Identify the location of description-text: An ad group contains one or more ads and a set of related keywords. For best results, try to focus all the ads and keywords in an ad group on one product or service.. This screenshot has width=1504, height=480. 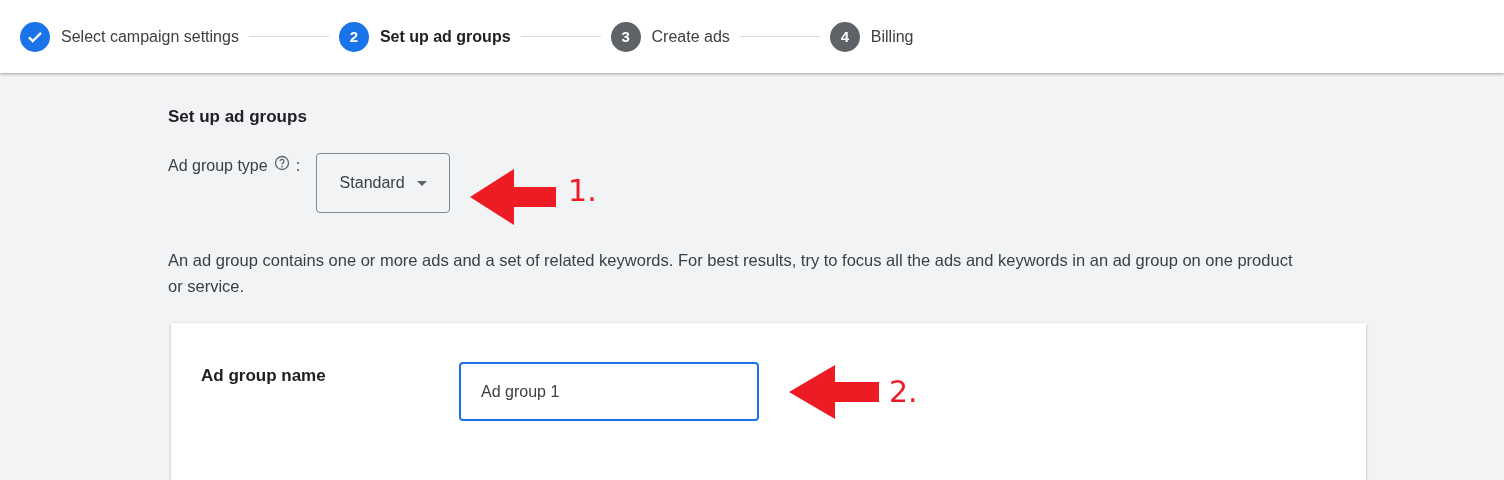
(730, 273).